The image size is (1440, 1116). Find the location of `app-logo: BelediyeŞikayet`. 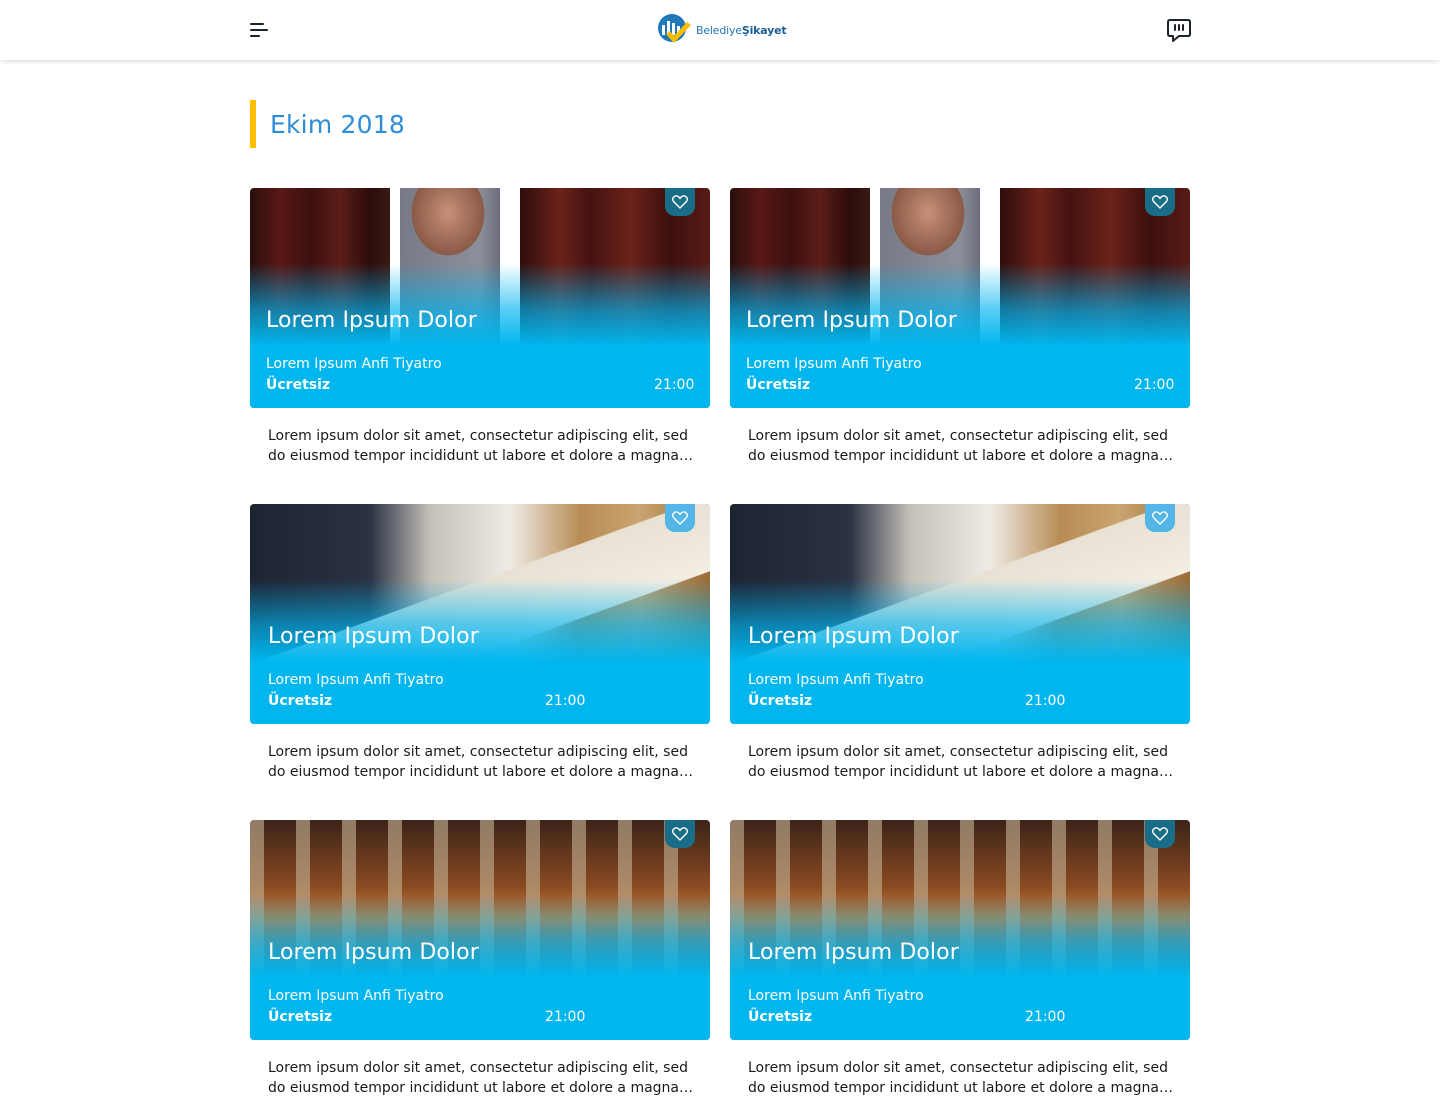

app-logo: BelediyeŞikayet is located at coordinates (721, 30).